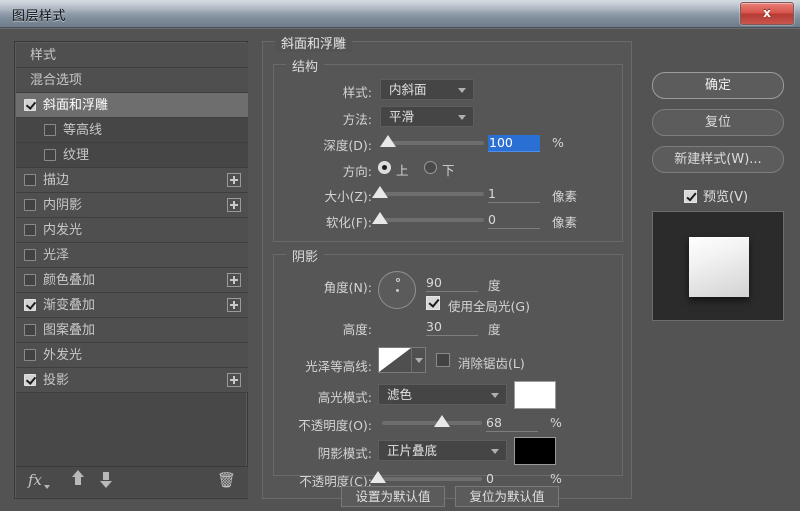 The image size is (800, 511). Describe the element at coordinates (412, 450) in the screenshot. I see `shadow-mode-value: 正片叠底` at that location.